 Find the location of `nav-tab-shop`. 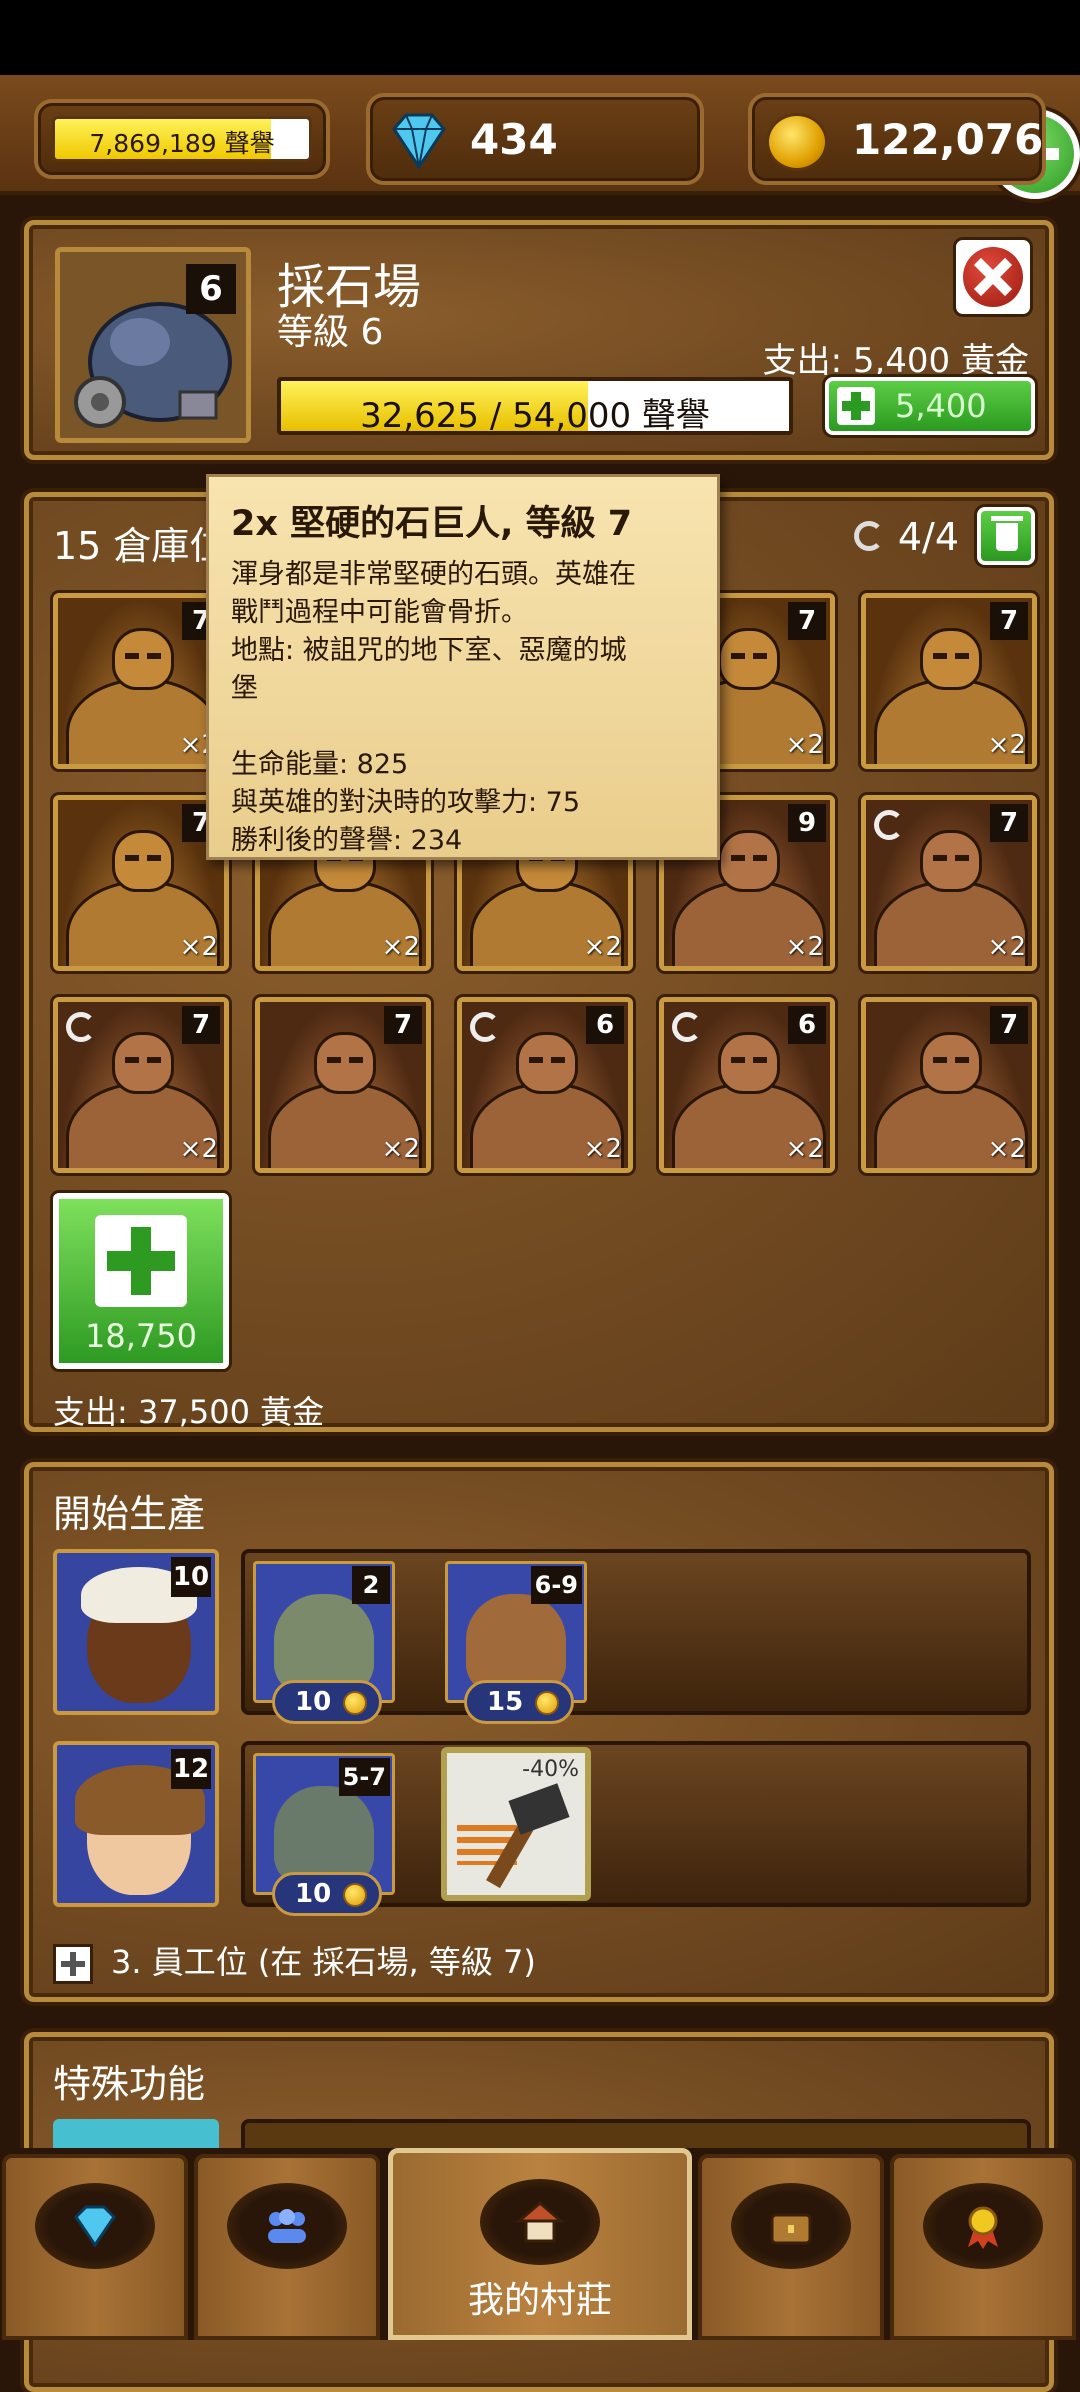

nav-tab-shop is located at coordinates (95, 2247).